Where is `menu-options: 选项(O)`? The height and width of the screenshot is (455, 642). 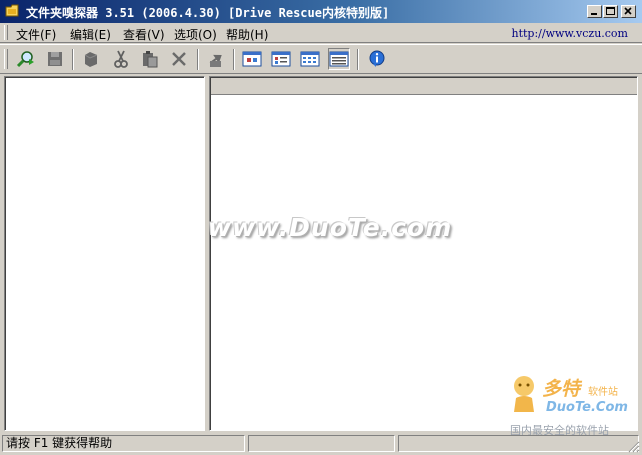 menu-options: 选项(O) is located at coordinates (195, 34).